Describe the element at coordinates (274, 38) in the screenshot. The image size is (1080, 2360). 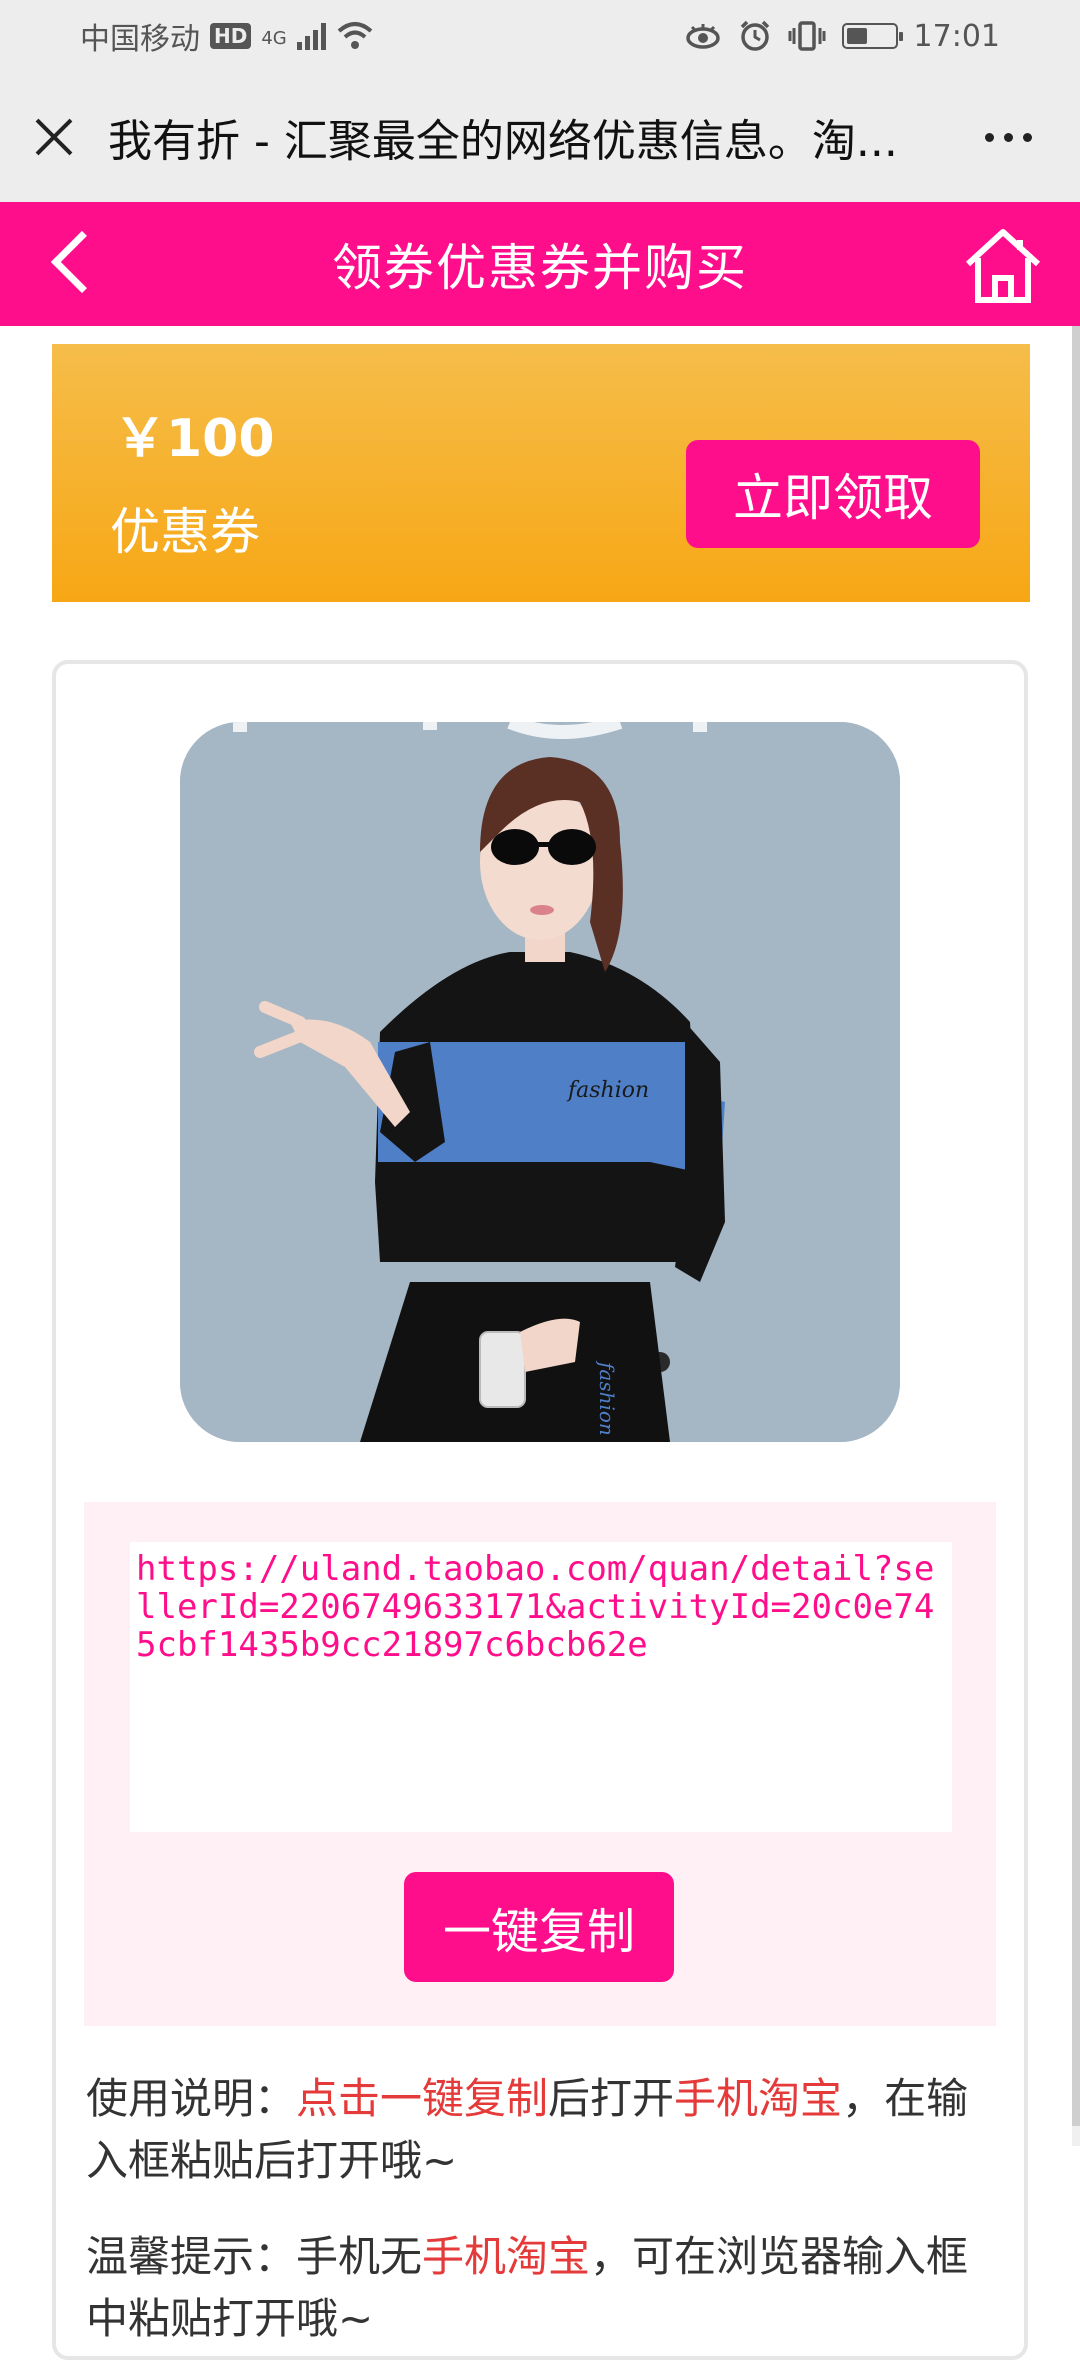
I see `network-type: 4G` at that location.